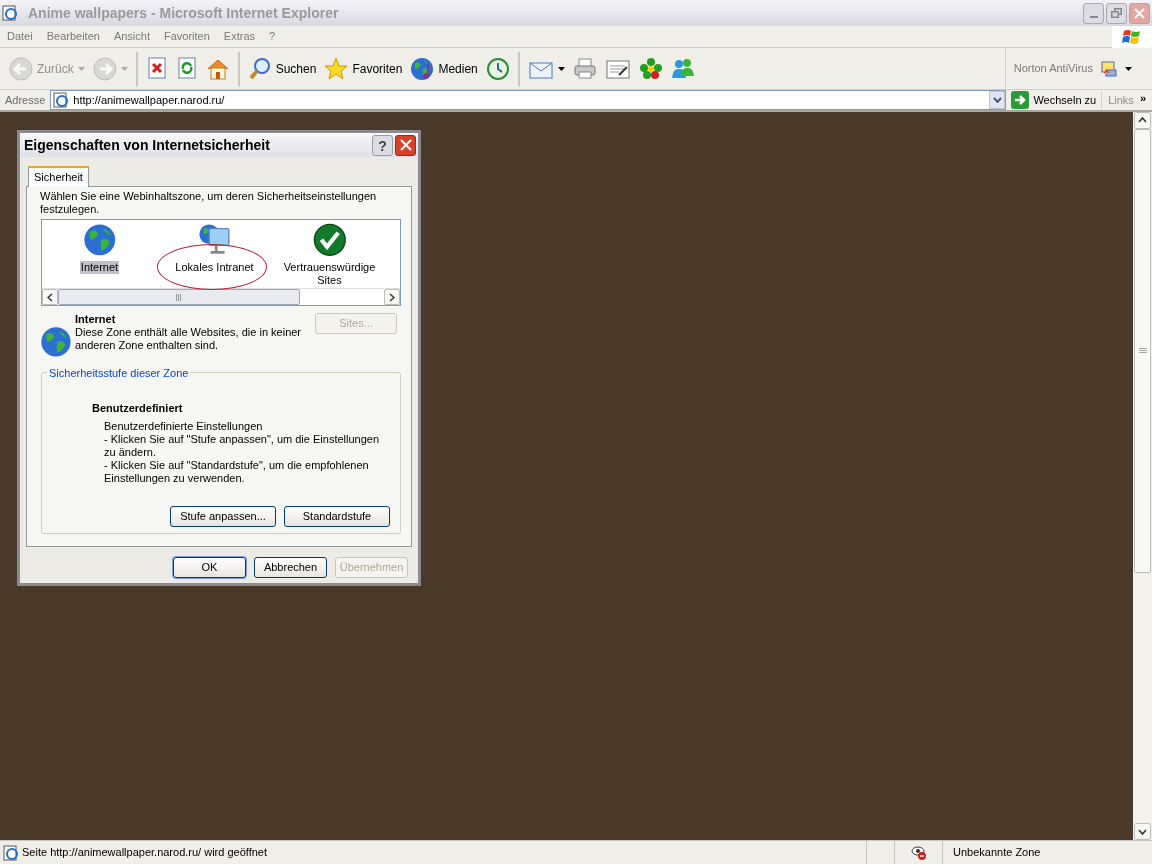 This screenshot has height=864, width=1152. Describe the element at coordinates (214, 240) in the screenshot. I see `globe-monitor-icon` at that location.